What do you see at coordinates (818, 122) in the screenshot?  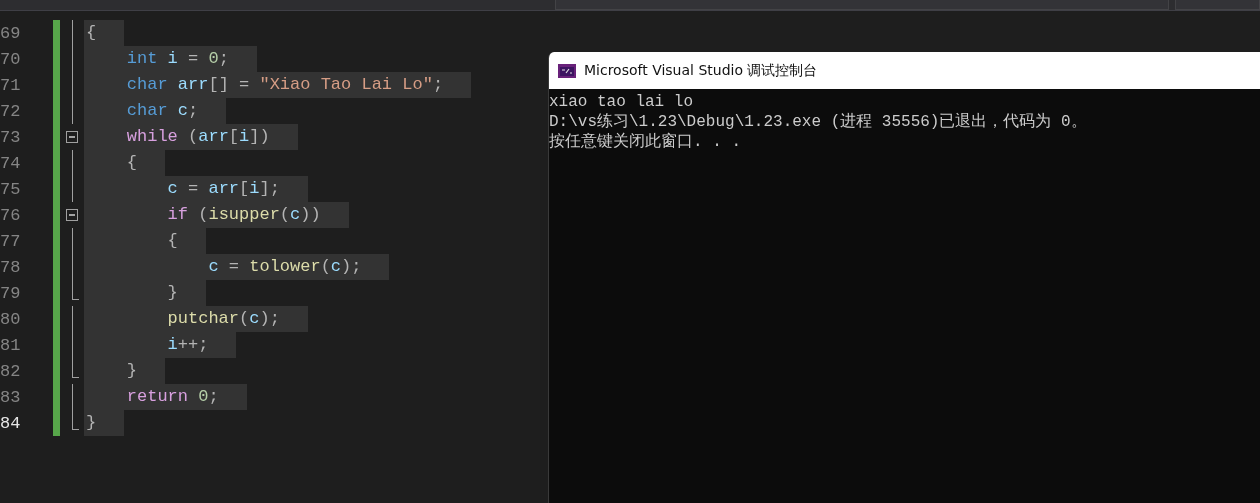 I see `console-output-line: D:\vs练习\1.23\Debug\1.23.exe (进程 35556)已退出，代码为 0。` at bounding box center [818, 122].